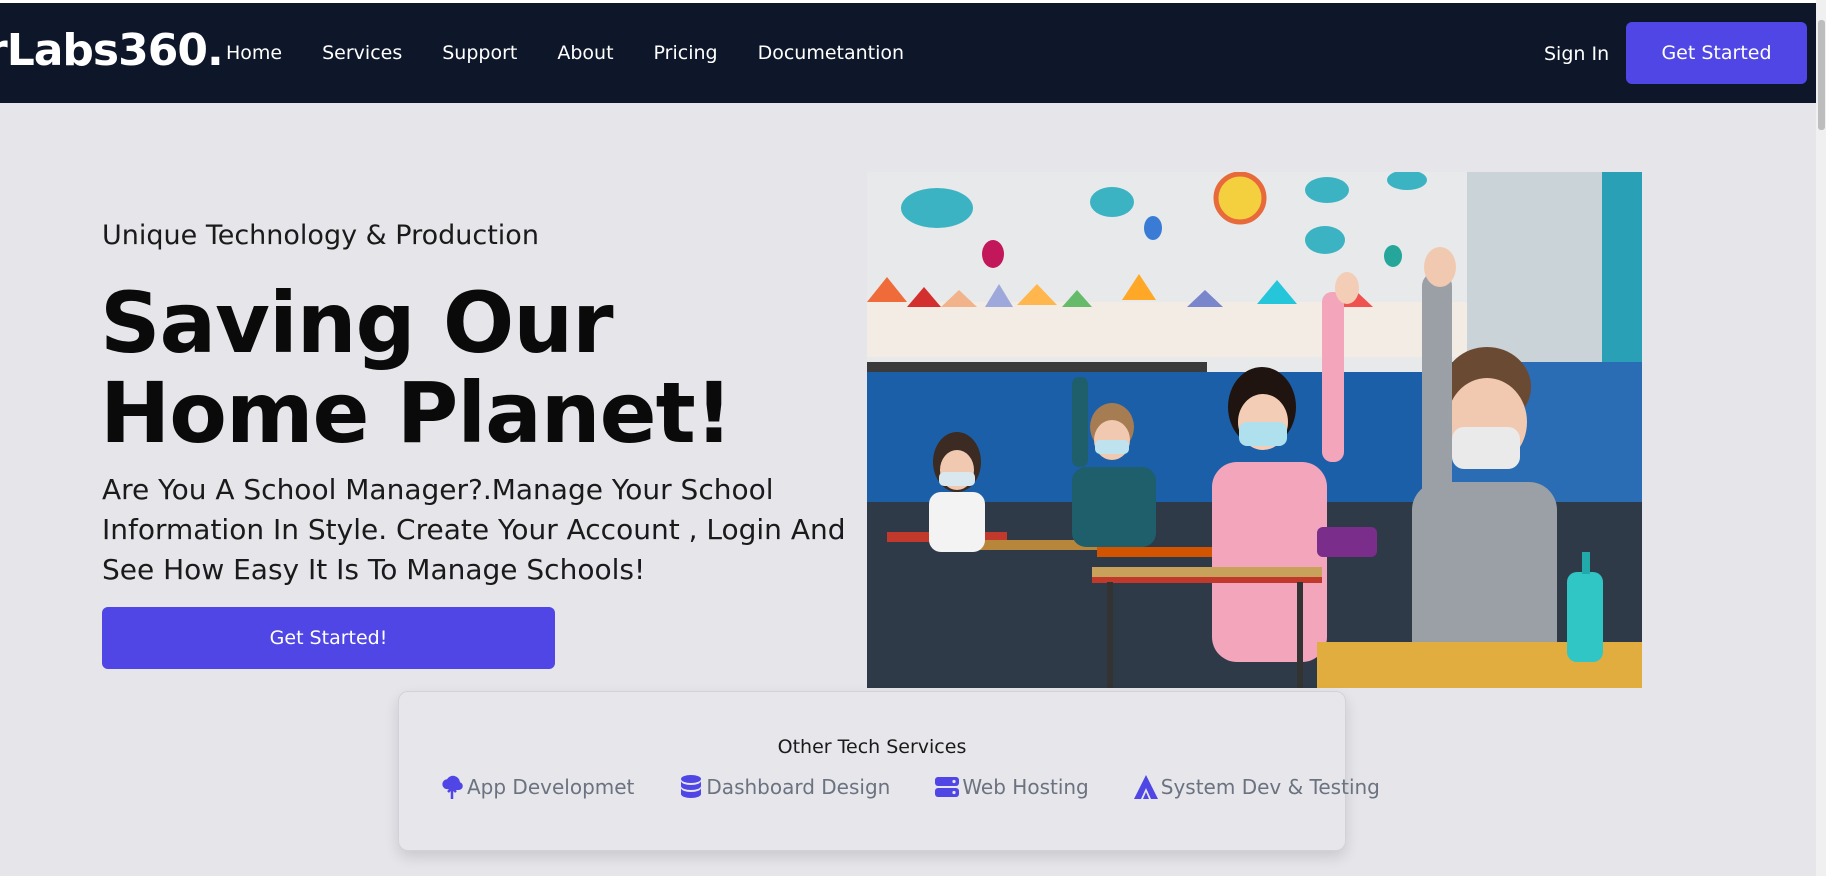 This screenshot has height=876, width=1826. I want to click on service-dashboard-design: Dashboard Design, so click(784, 787).